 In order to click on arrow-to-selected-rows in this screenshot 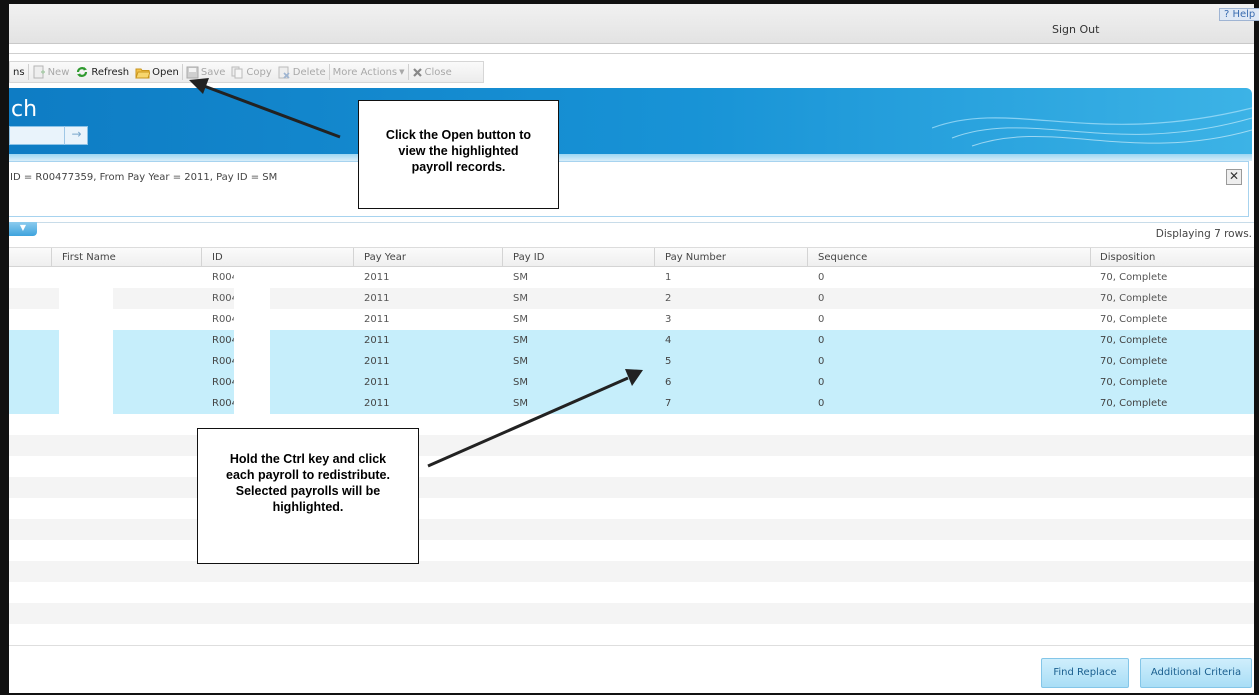, I will do `click(528, 422)`.